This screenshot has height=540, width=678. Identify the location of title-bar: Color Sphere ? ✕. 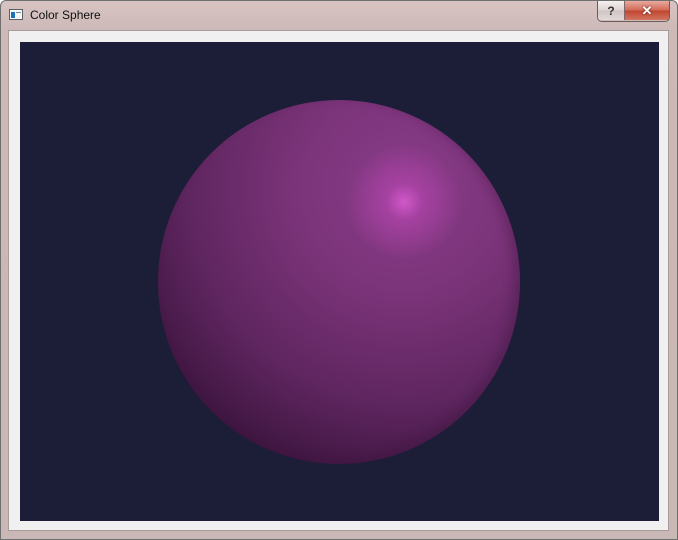
(339, 15).